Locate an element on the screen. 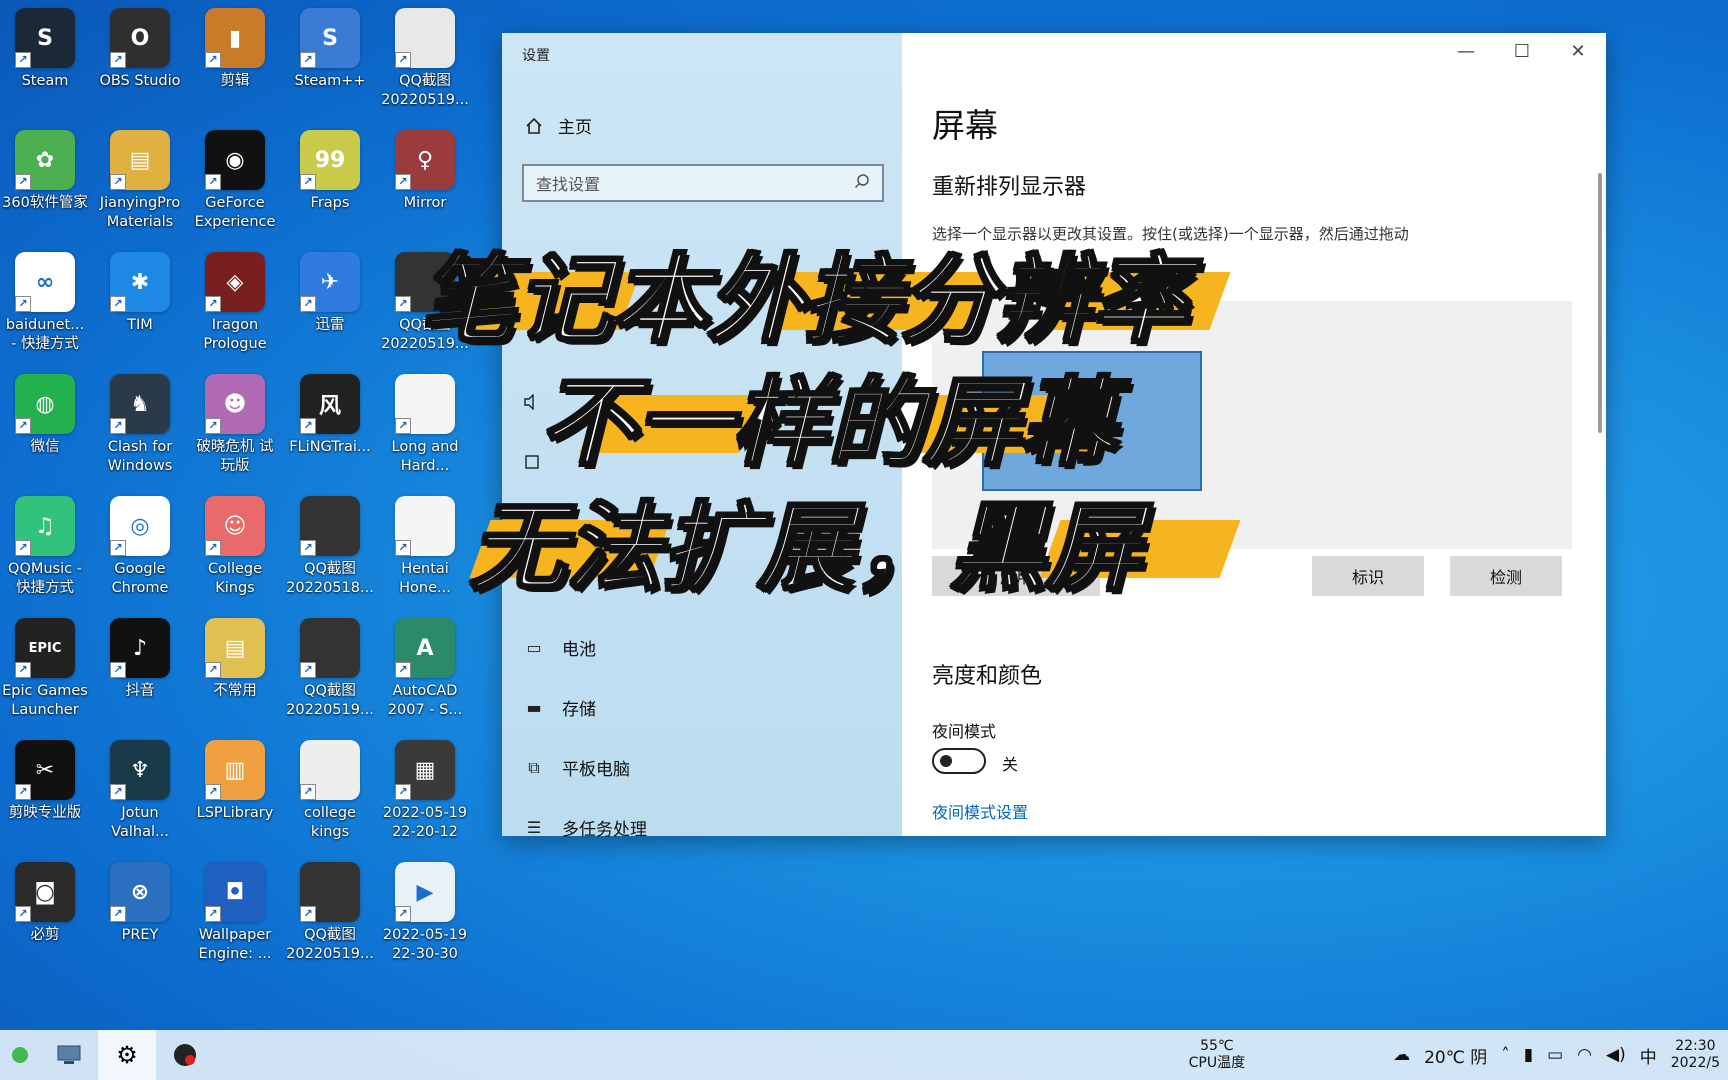 The height and width of the screenshot is (1080, 1728). ime-indicator: 中 is located at coordinates (1648, 1055).